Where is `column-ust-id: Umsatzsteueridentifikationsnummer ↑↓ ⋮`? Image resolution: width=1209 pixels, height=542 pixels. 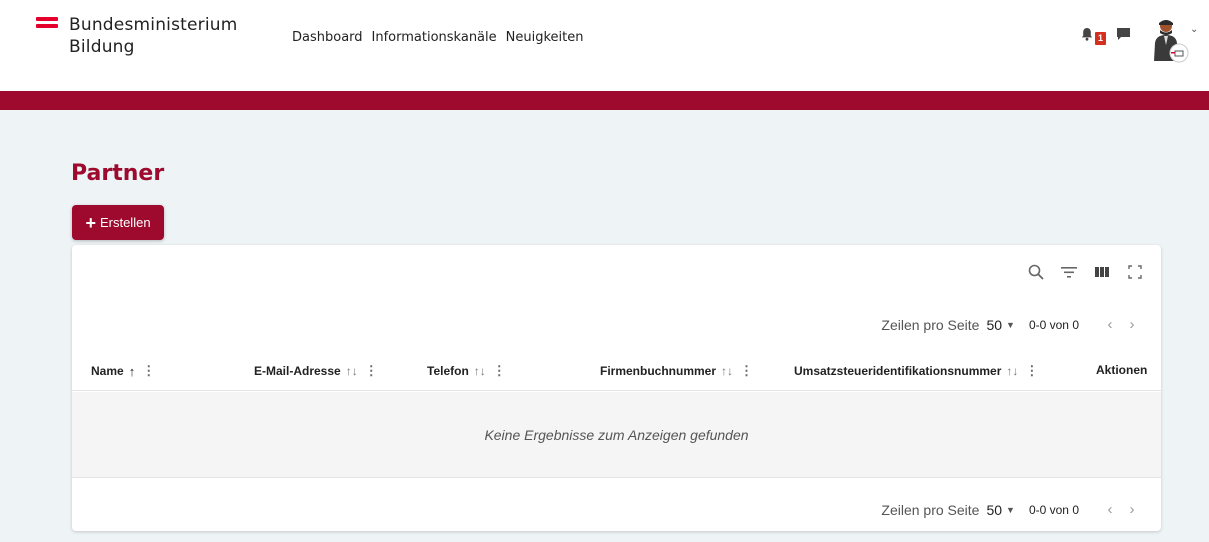 column-ust-id: Umsatzsteueridentifikationsnummer ↑↓ ⋮ is located at coordinates (916, 371).